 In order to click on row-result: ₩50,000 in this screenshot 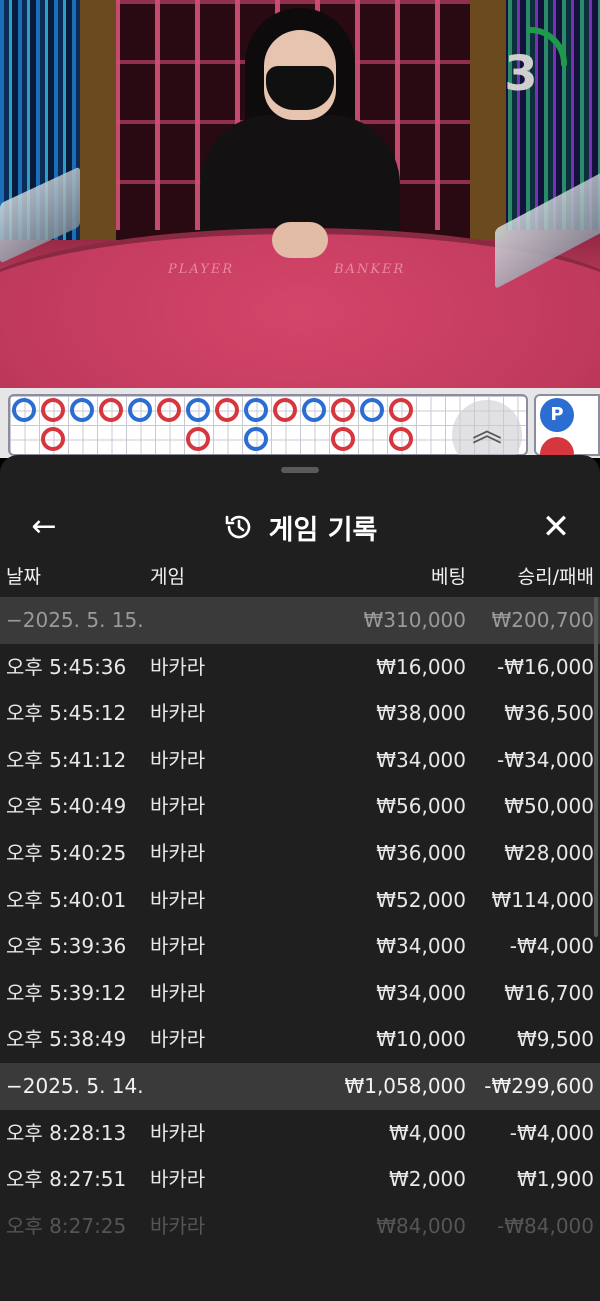, I will do `click(549, 806)`.